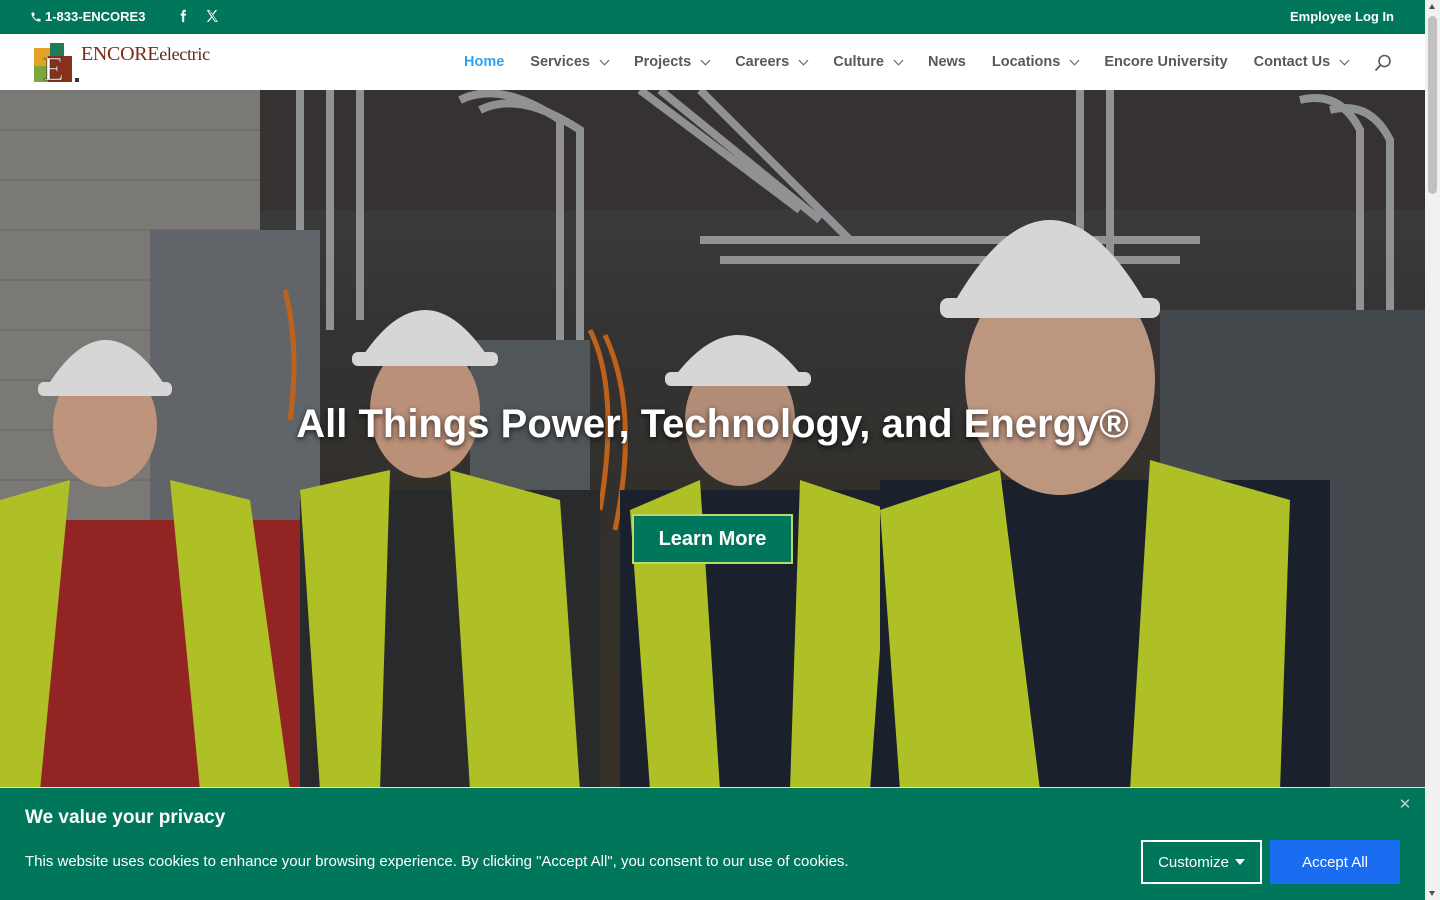 This screenshot has width=1440, height=900. I want to click on phone-link: 1-833-ENCORE3, so click(87, 16).